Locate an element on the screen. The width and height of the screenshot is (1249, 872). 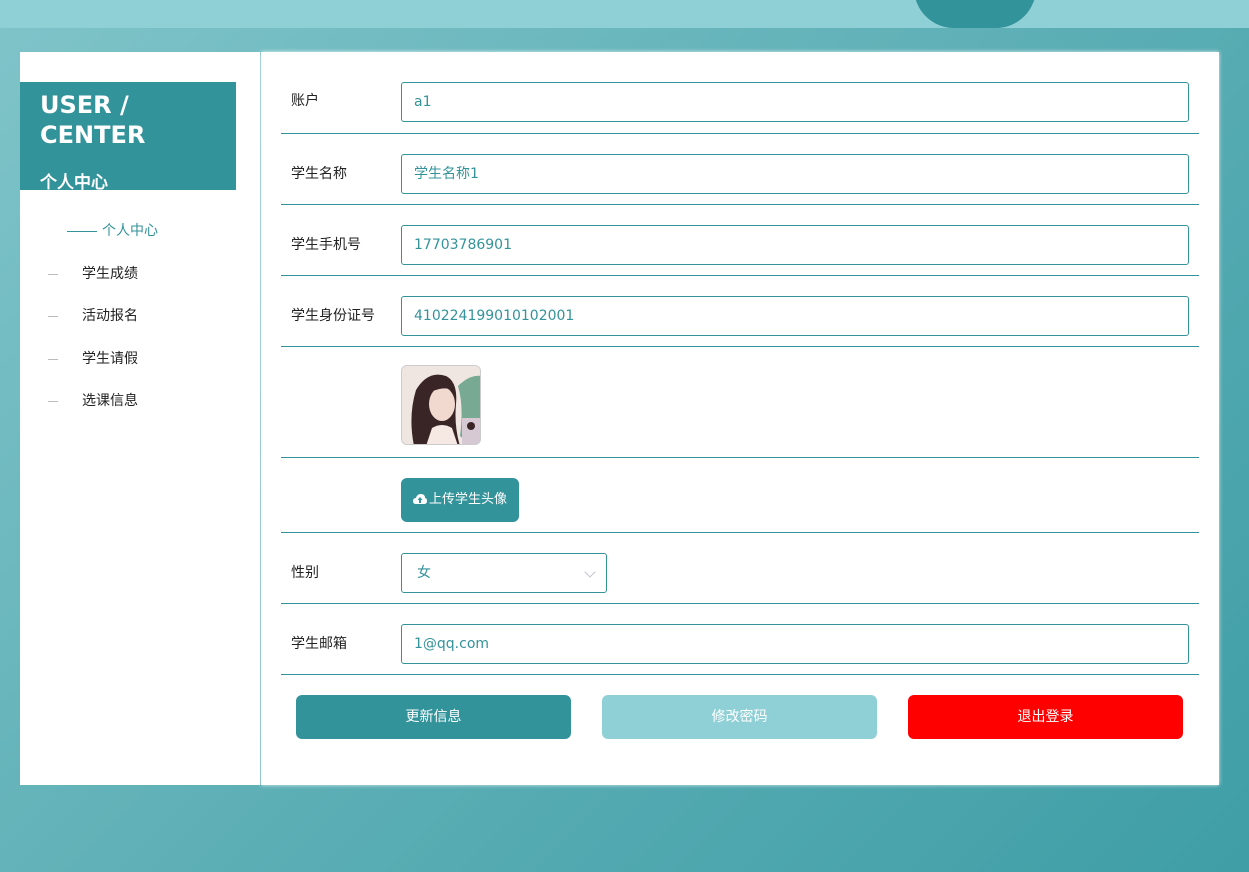
sidebar-item-activity-signup: 活动报名 is located at coordinates (140, 324).